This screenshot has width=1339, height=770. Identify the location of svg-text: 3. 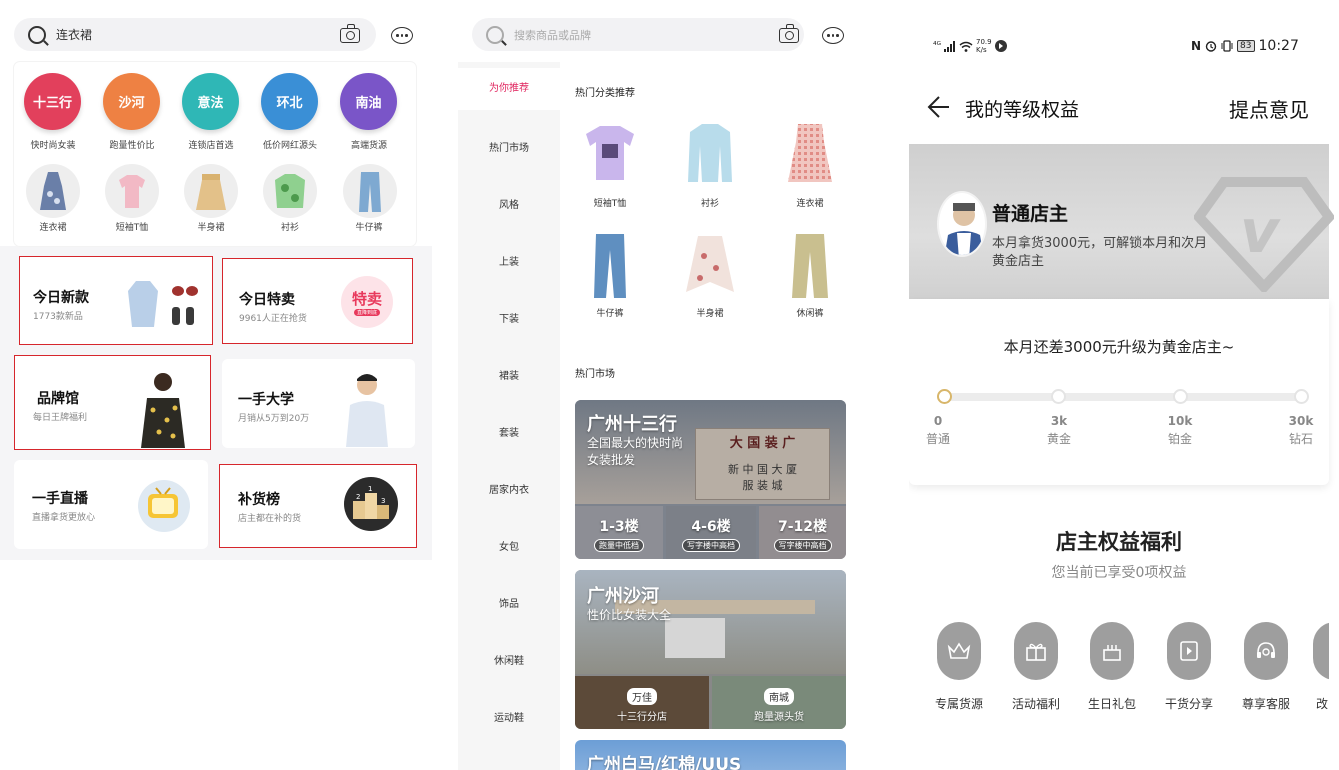
(383, 501).